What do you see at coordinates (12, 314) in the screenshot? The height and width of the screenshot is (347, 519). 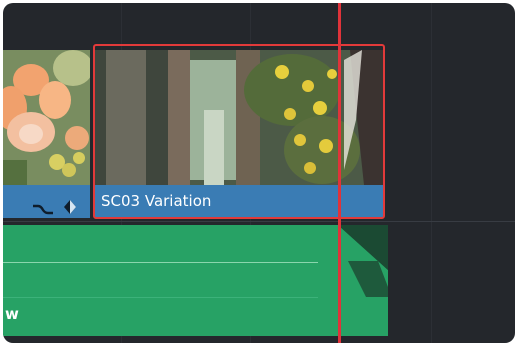 I see `audio-clip-name: w` at bounding box center [12, 314].